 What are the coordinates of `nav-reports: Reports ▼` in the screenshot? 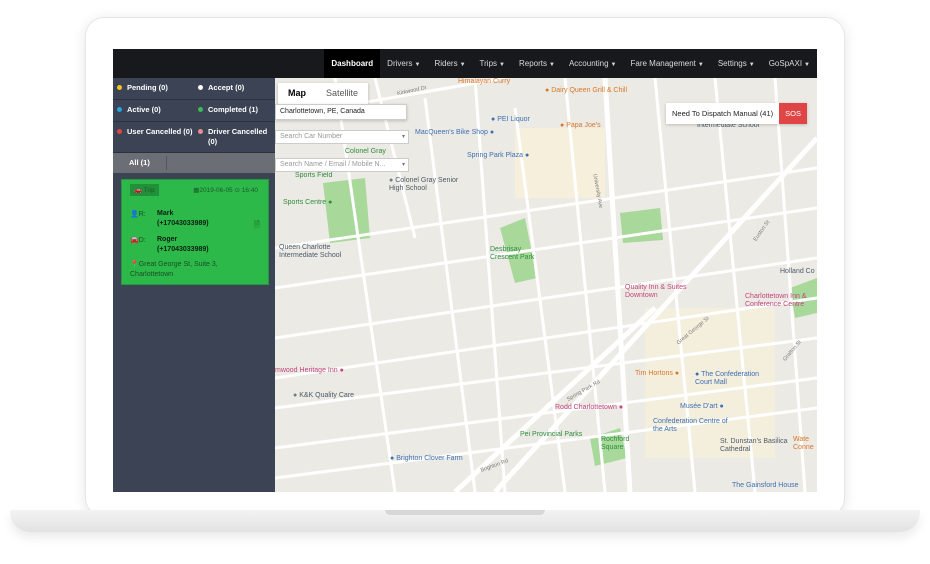 It's located at (537, 63).